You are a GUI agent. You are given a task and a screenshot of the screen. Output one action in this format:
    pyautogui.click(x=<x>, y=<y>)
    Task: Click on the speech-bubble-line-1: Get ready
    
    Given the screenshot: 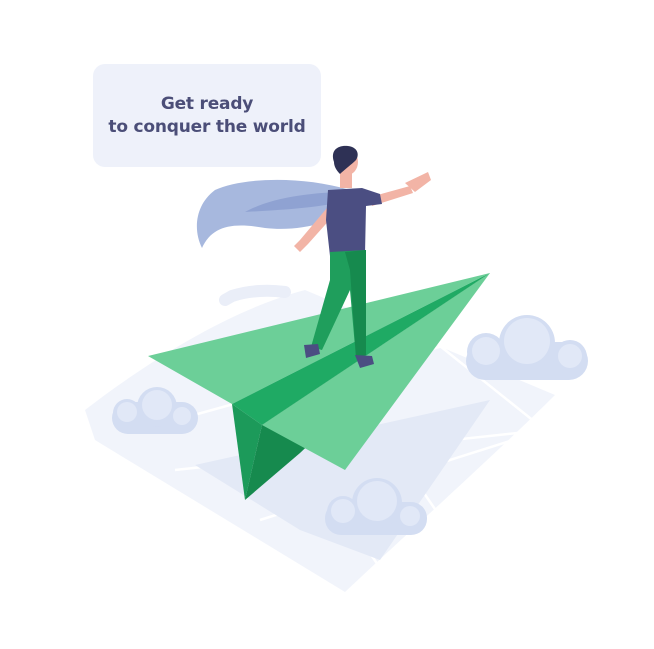 What is the action you would take?
    pyautogui.click(x=207, y=103)
    